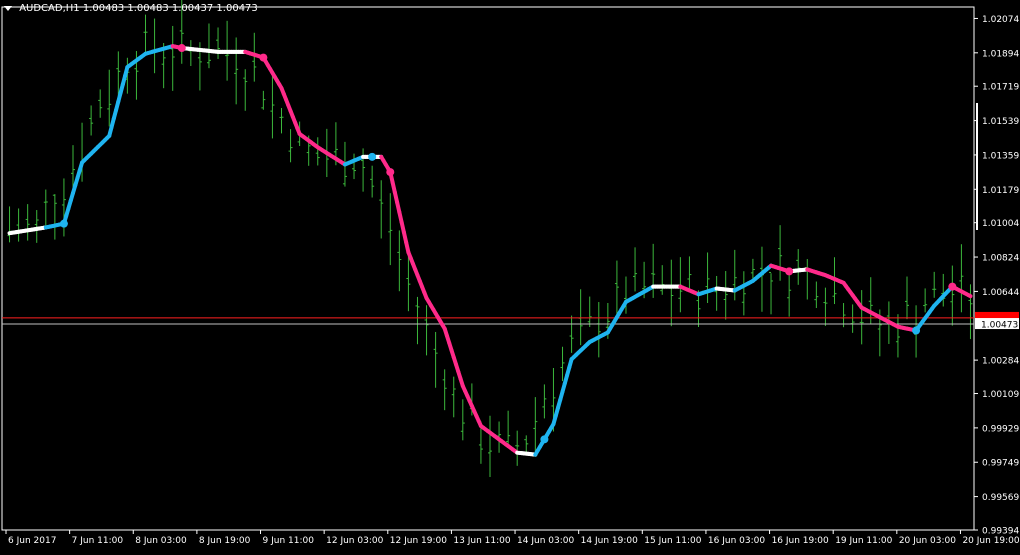  I want to click on y-tick-label: 1.01179, so click(1000, 191).